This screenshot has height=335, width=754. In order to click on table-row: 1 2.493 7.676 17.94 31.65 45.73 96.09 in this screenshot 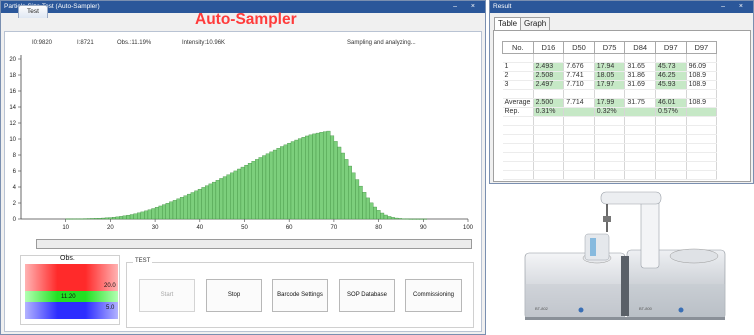, I will do `click(610, 67)`.